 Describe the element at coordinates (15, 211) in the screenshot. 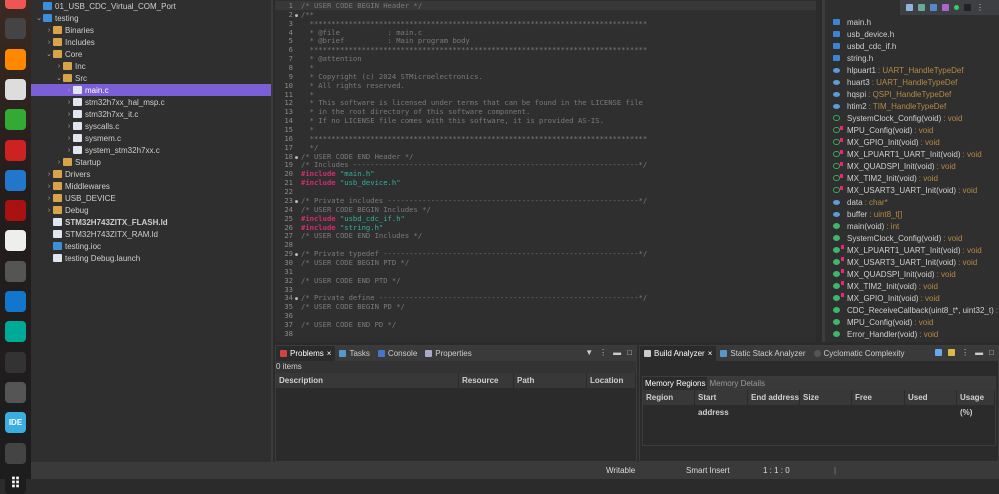

I see `filezilla-icon` at that location.